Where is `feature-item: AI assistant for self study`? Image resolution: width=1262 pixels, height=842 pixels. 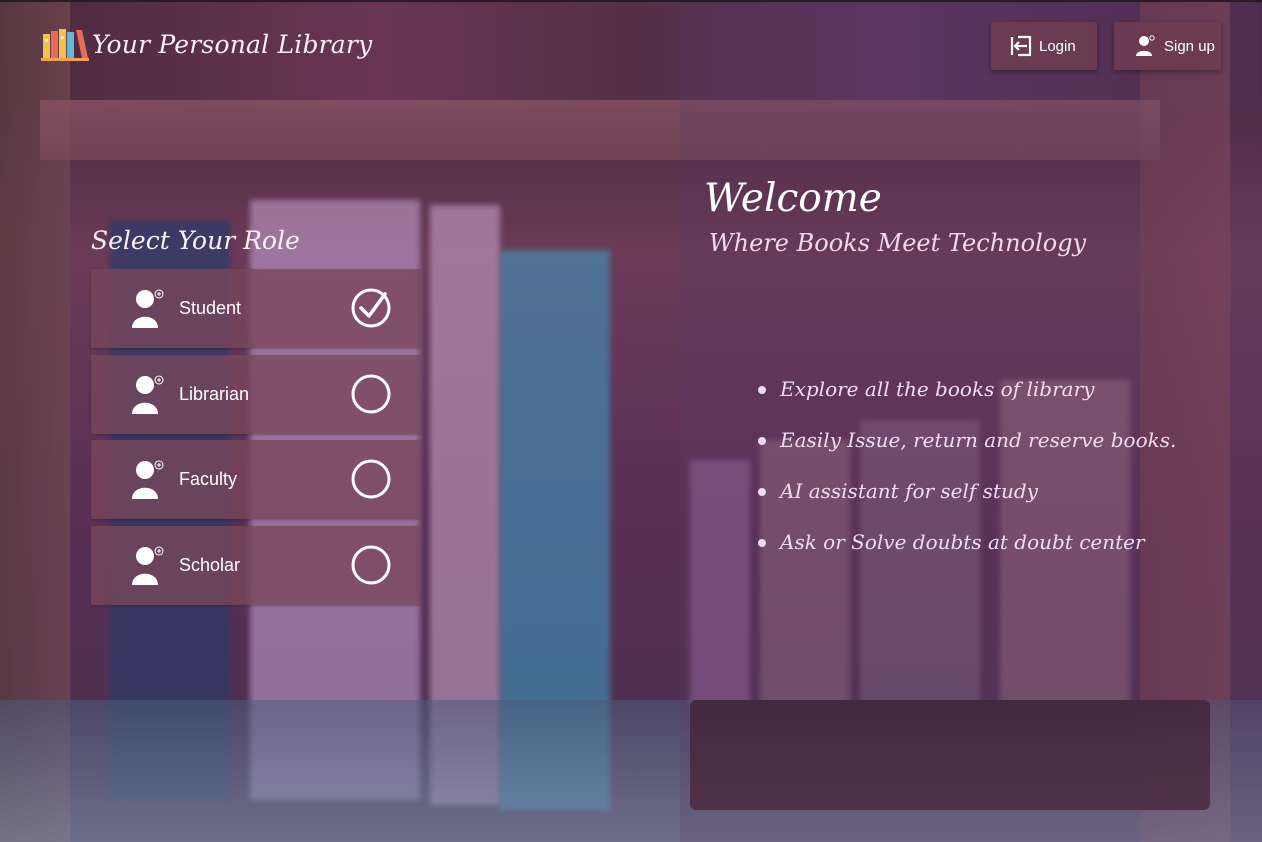
feature-item: AI assistant for self study is located at coordinates (967, 499).